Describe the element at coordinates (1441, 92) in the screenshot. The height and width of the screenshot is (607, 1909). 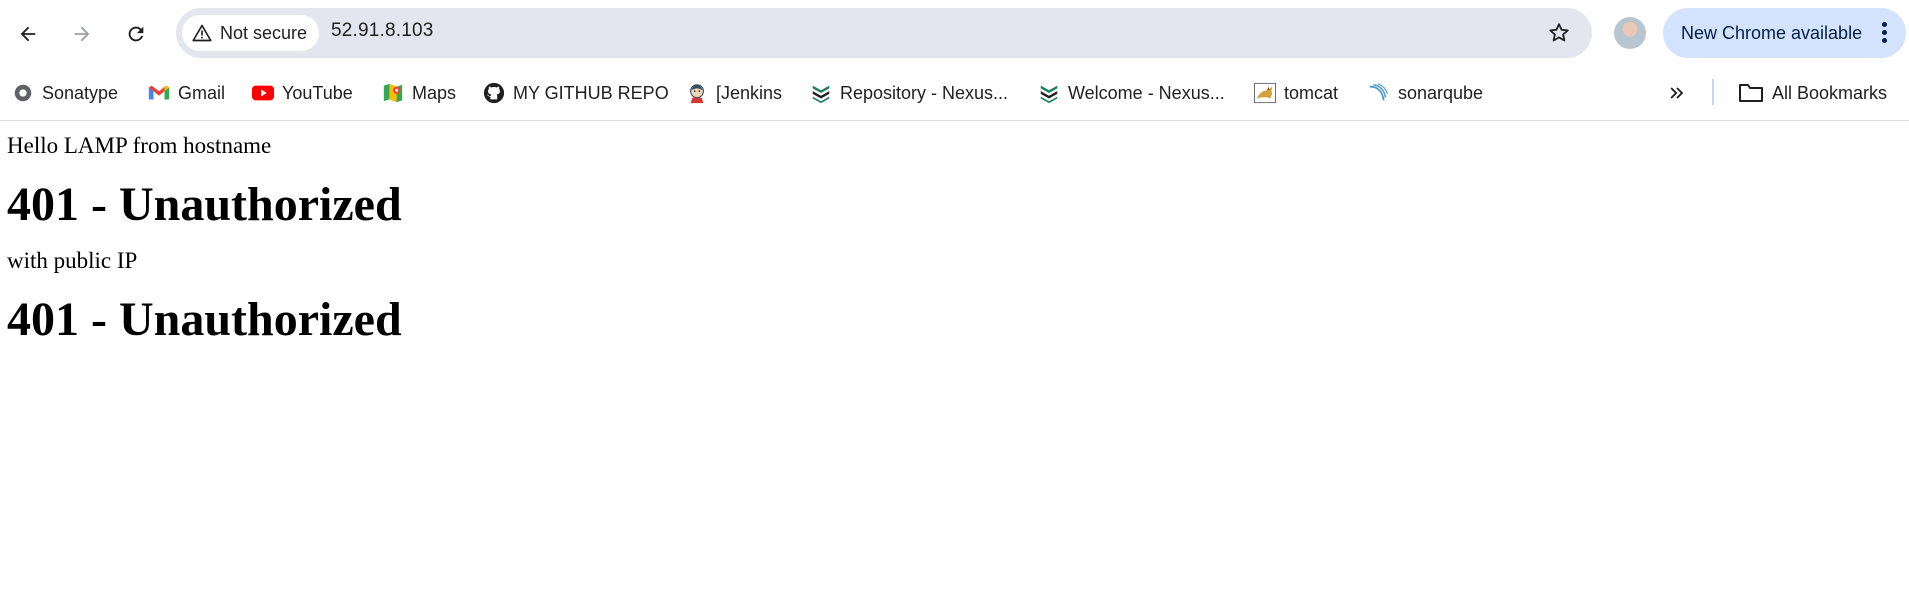
I see `bookmark-label: sonarqube` at that location.